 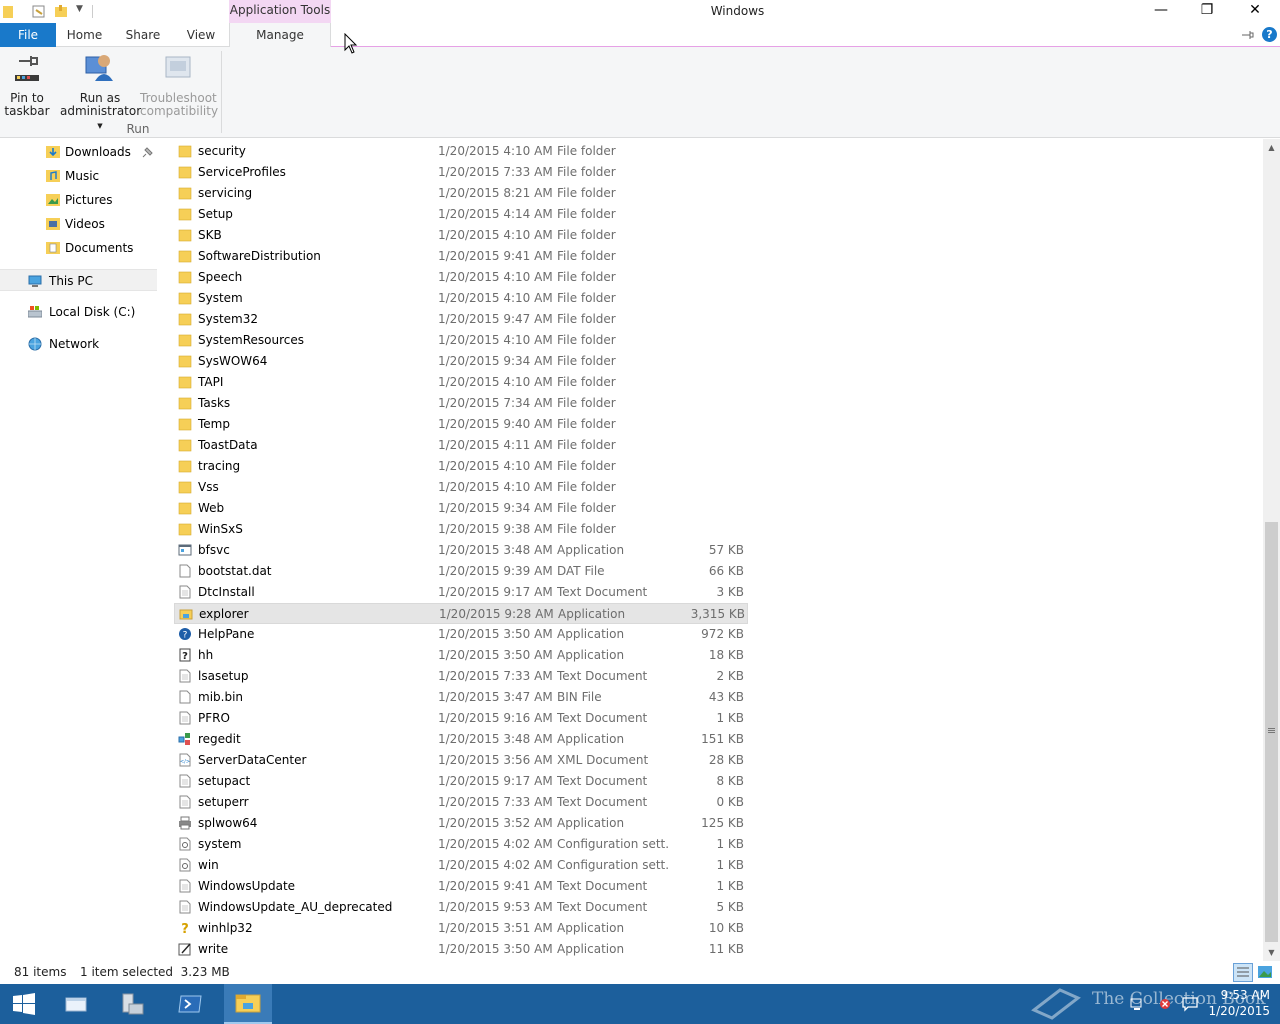 I want to click on file-explorer-taskbar-button, so click(x=248, y=1004).